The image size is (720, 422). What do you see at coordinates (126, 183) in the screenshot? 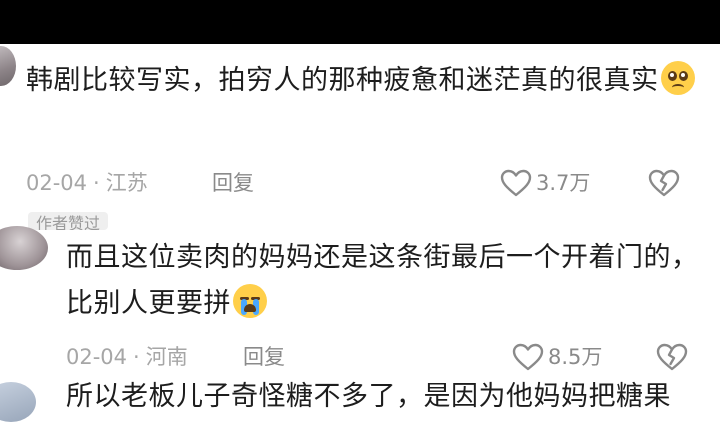
I see `comment-location: 江苏` at bounding box center [126, 183].